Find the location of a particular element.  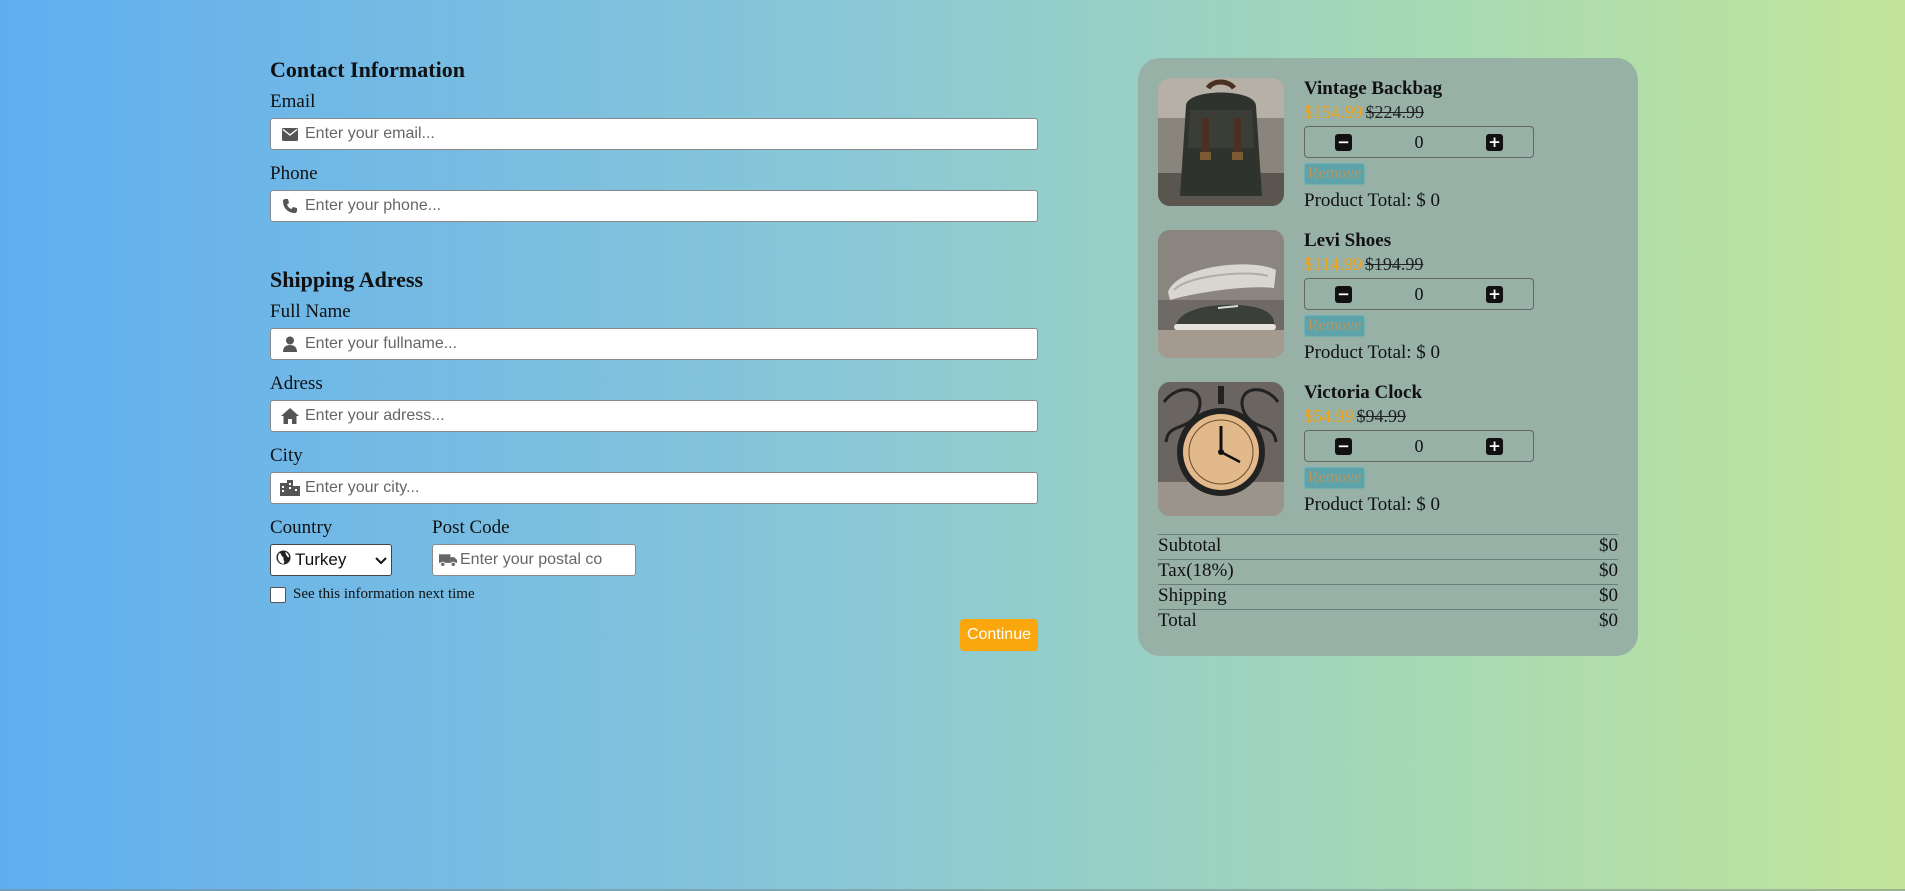

phone-field is located at coordinates (669, 206).